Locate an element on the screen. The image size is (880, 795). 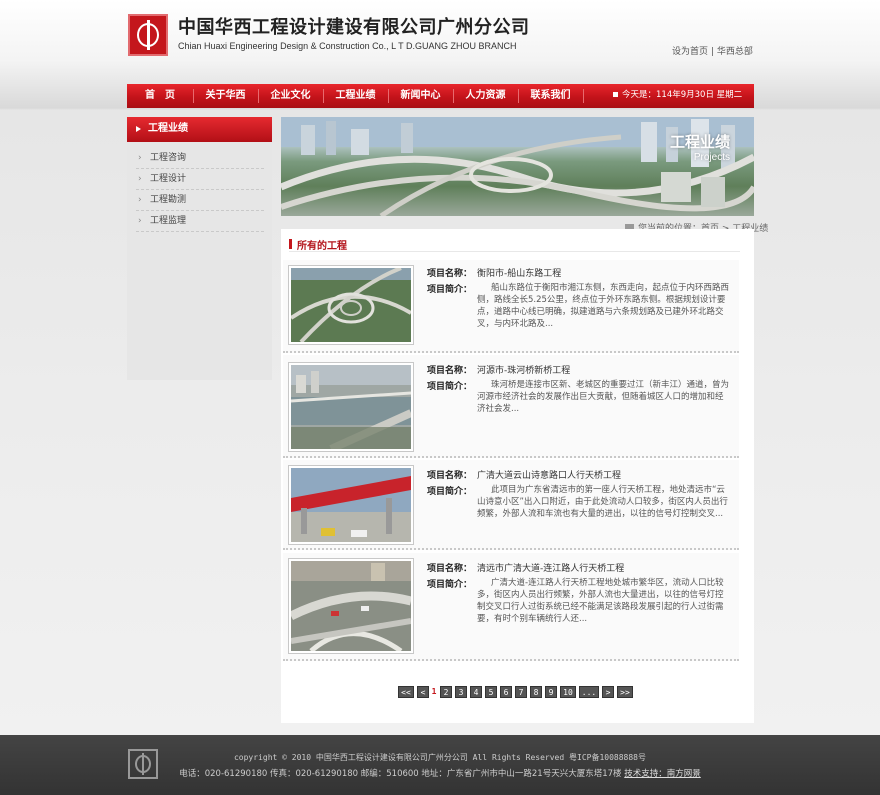
page-button: 10 is located at coordinates (568, 692).